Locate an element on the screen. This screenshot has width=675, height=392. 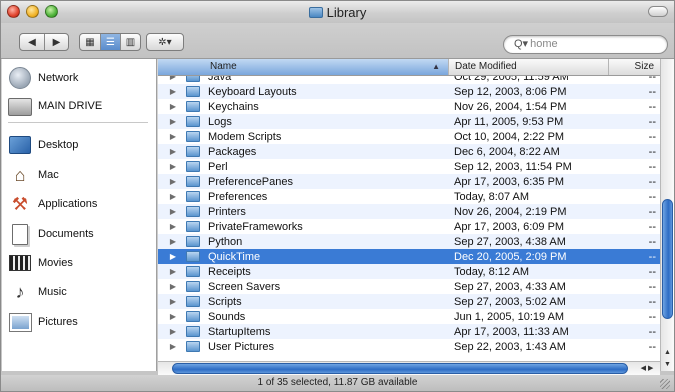
sidebar-item-music: ♪ Music is located at coordinates (37, 292).